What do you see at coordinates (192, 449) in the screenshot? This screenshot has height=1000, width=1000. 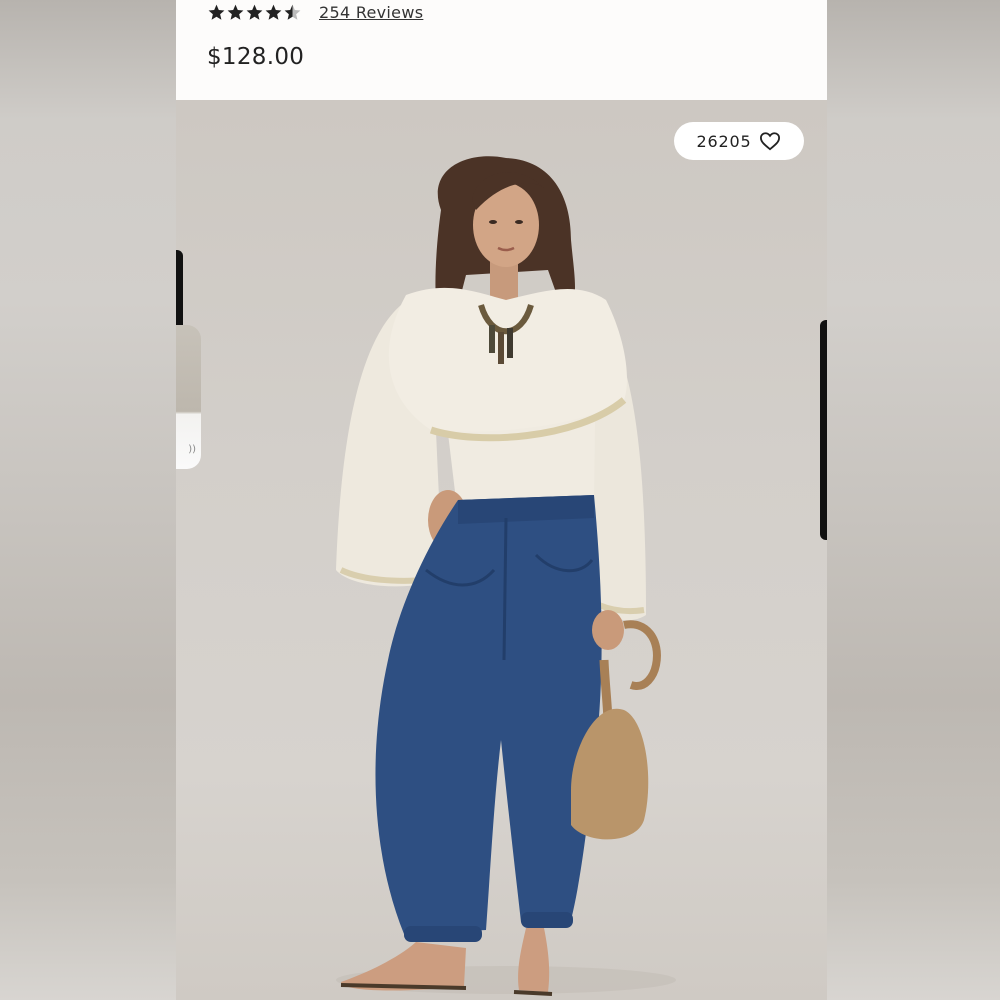 I see `sound-icon: ))` at bounding box center [192, 449].